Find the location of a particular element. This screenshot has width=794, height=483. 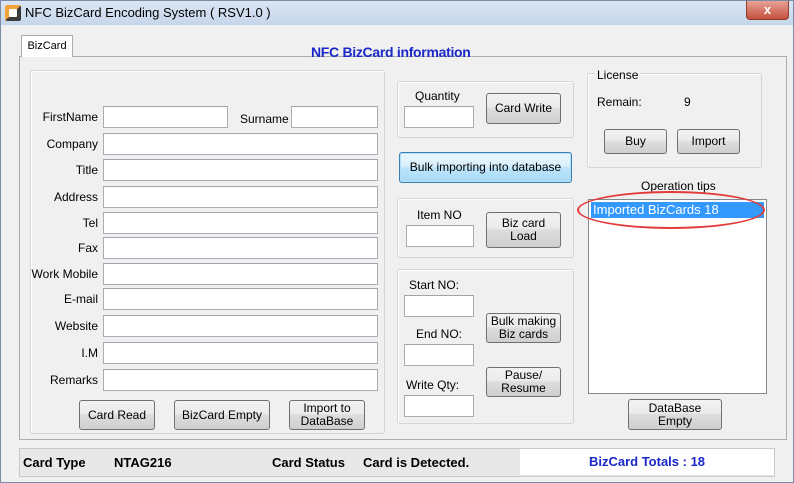

import-to-database-button: Import to DataBase is located at coordinates (327, 415).